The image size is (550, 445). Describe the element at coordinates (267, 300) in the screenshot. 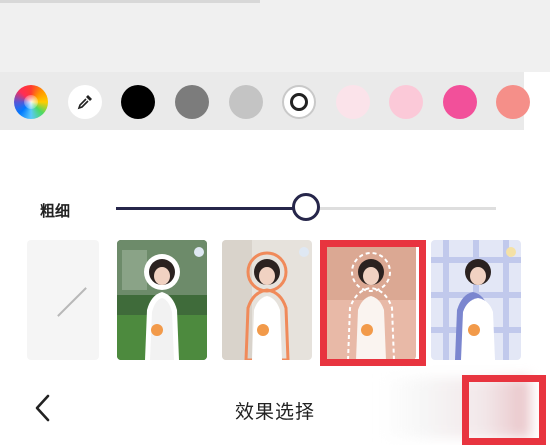

I see `effect-orange-outline` at that location.